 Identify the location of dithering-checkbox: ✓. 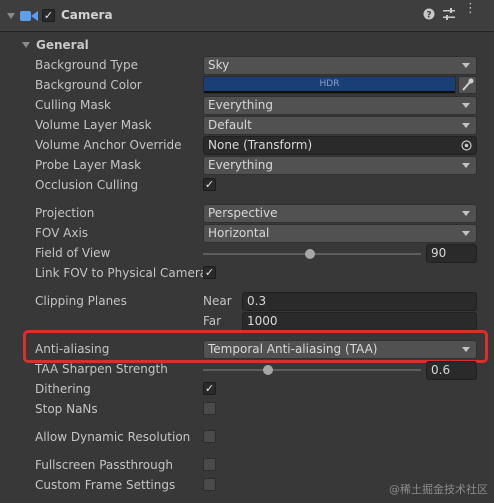
(209, 388).